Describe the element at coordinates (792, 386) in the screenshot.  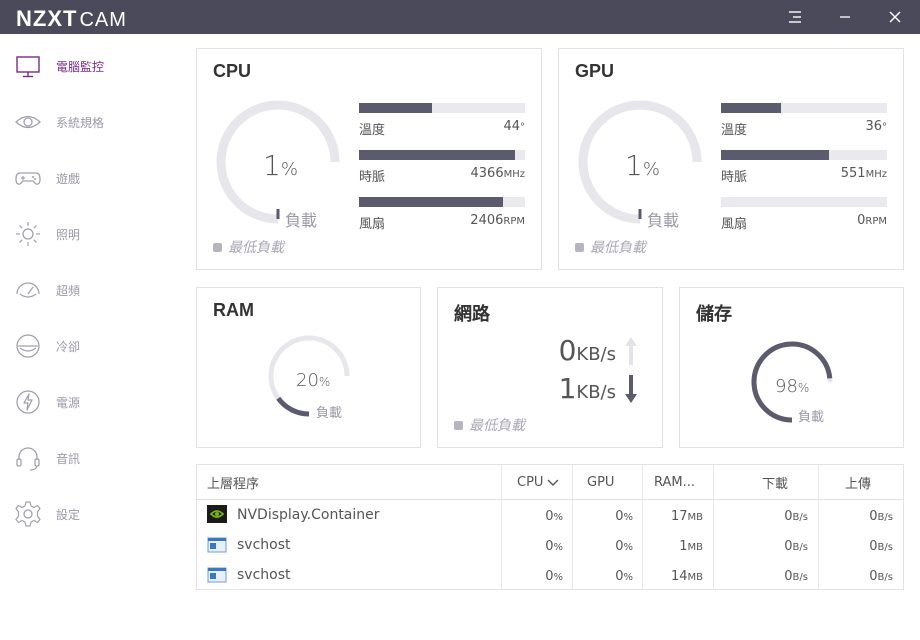
I see `storage-load-value: 98%` at that location.